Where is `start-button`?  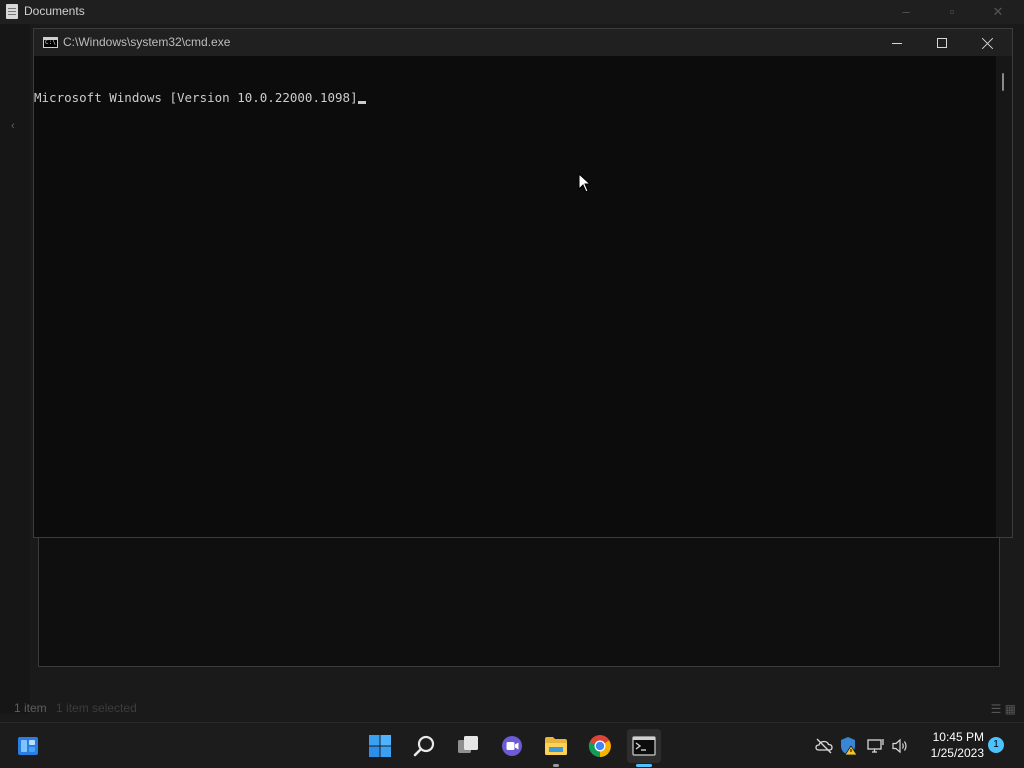 start-button is located at coordinates (380, 746).